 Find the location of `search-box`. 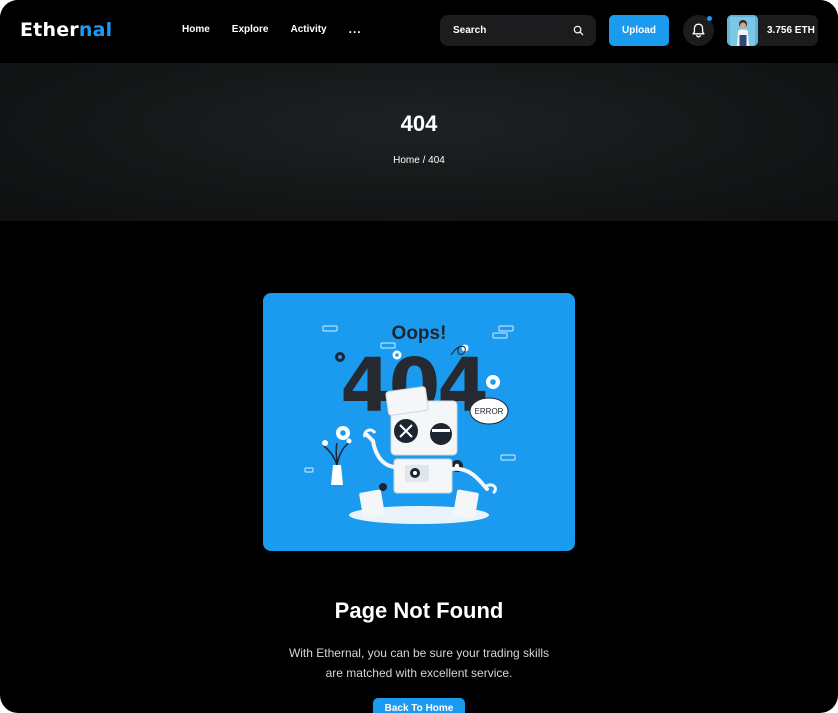

search-box is located at coordinates (518, 30).